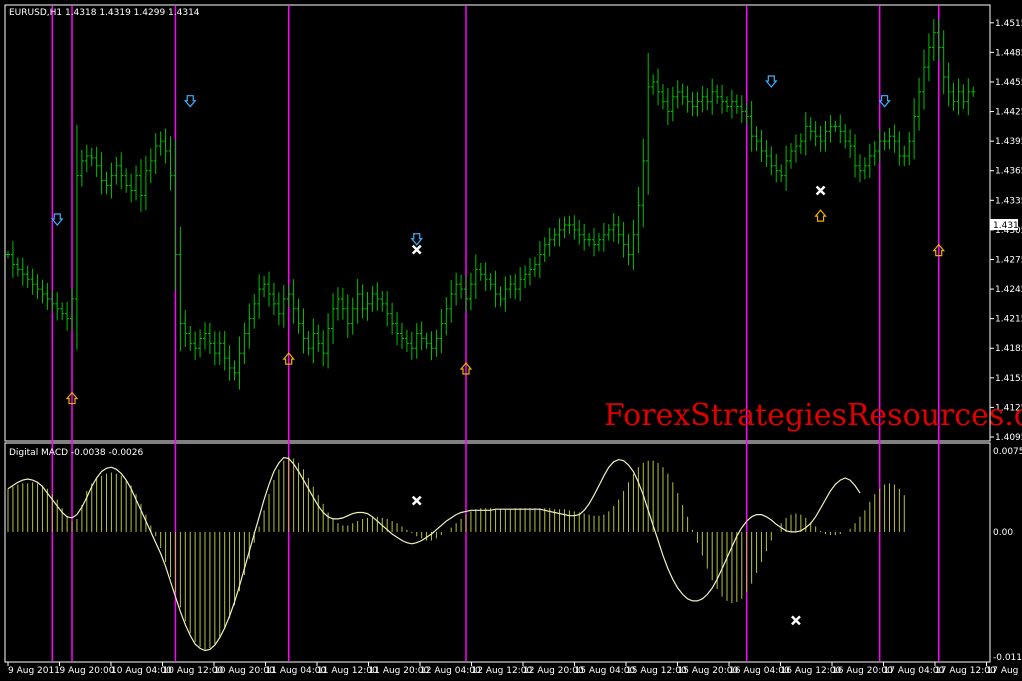 This screenshot has width=1022, height=681. Describe the element at coordinates (1008, 349) in the screenshot. I see `price-tick-label: 1.4185` at that location.